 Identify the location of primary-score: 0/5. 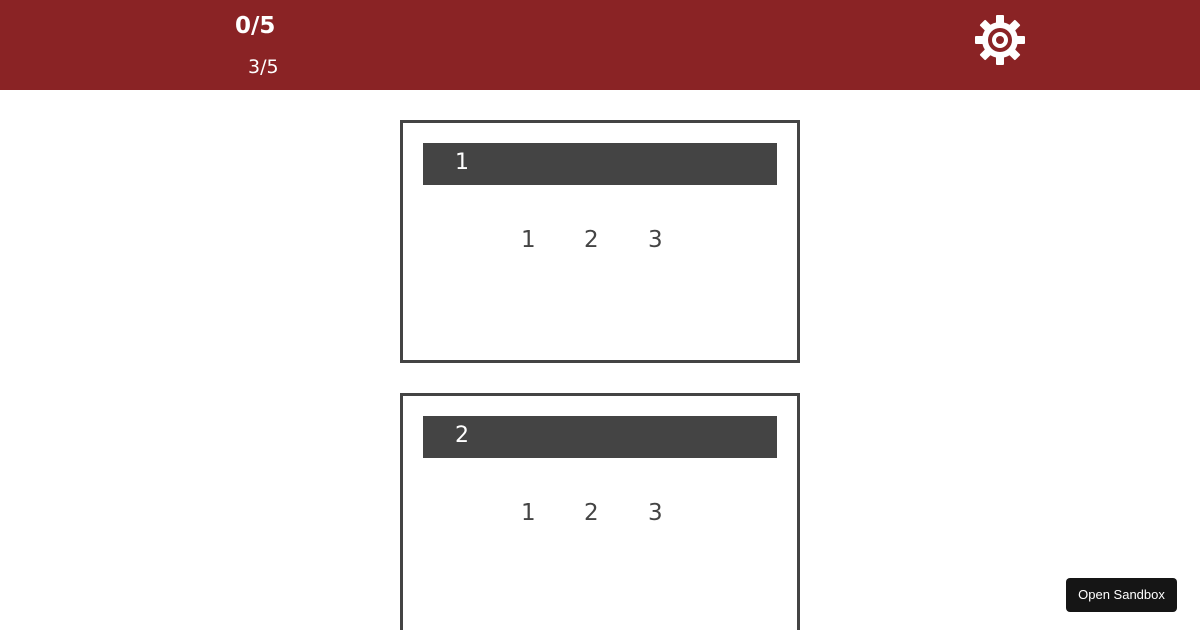
(255, 26).